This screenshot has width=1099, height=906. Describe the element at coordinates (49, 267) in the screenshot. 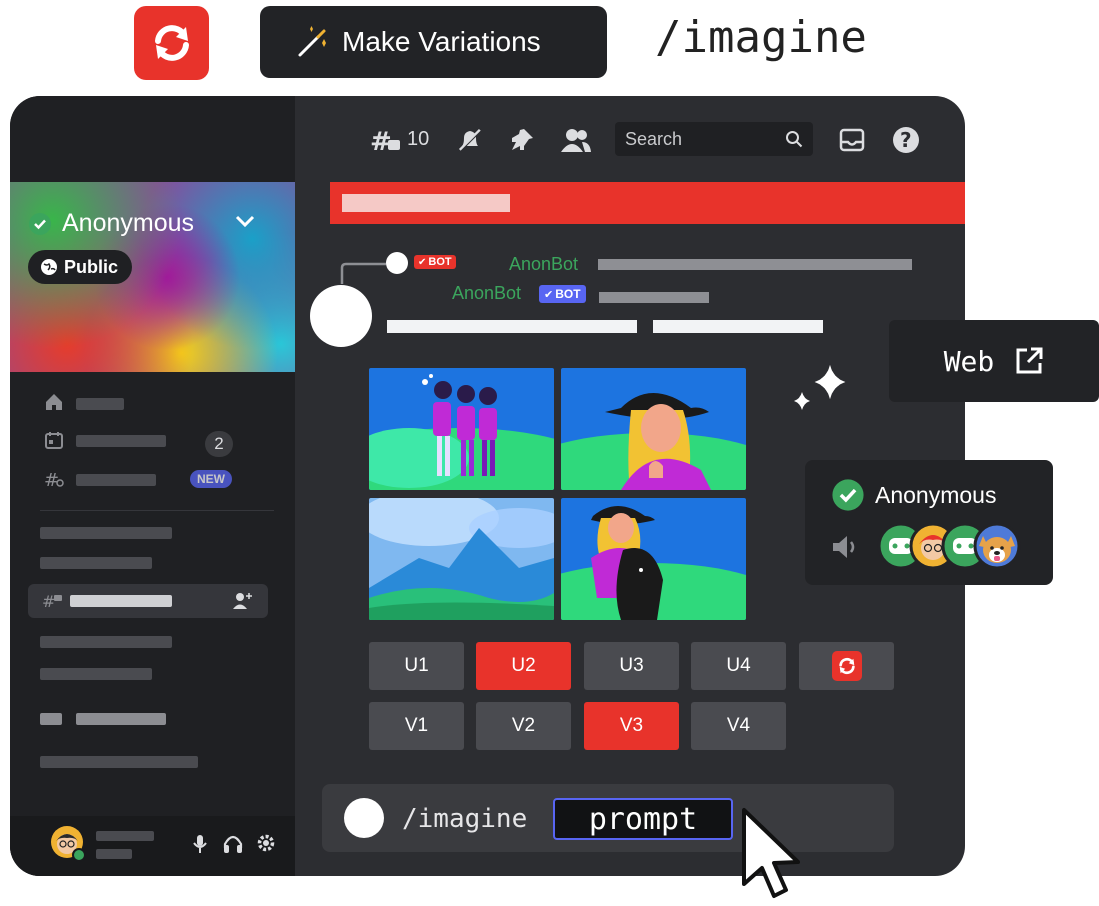

I see `globe-icon` at that location.